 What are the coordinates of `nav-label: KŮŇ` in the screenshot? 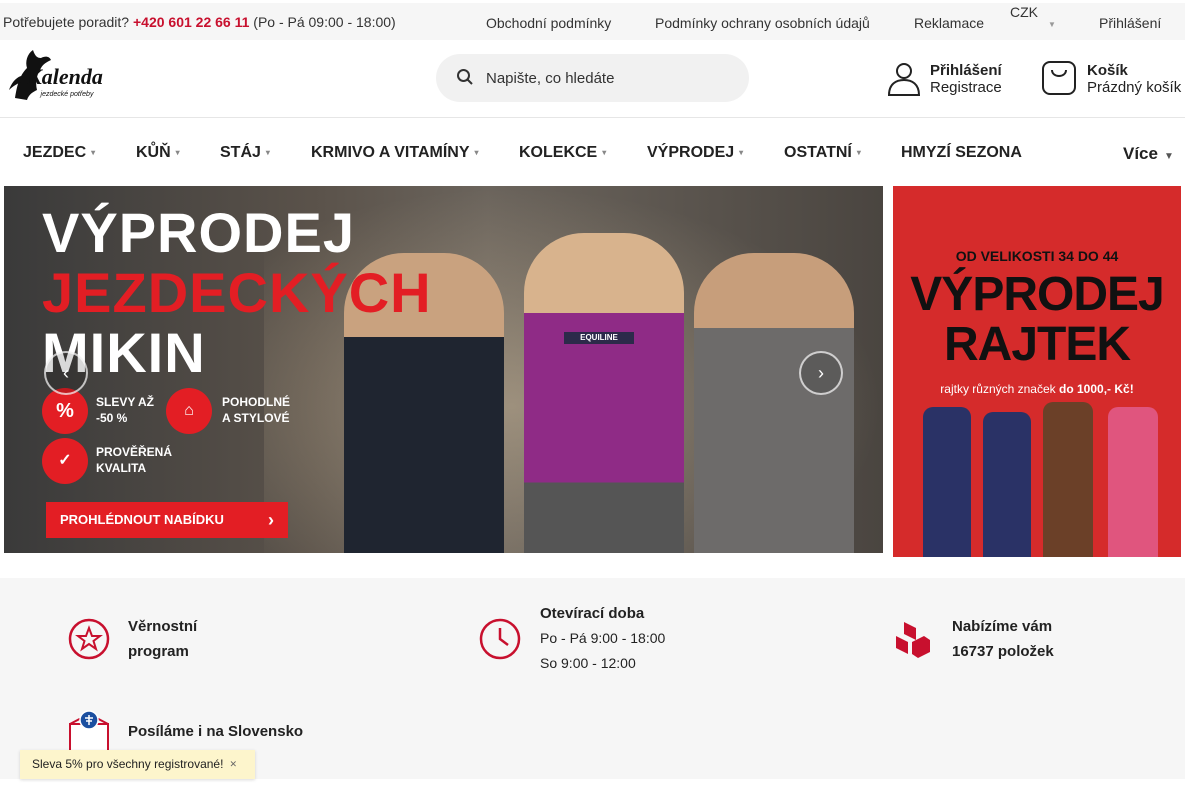 It's located at (153, 152).